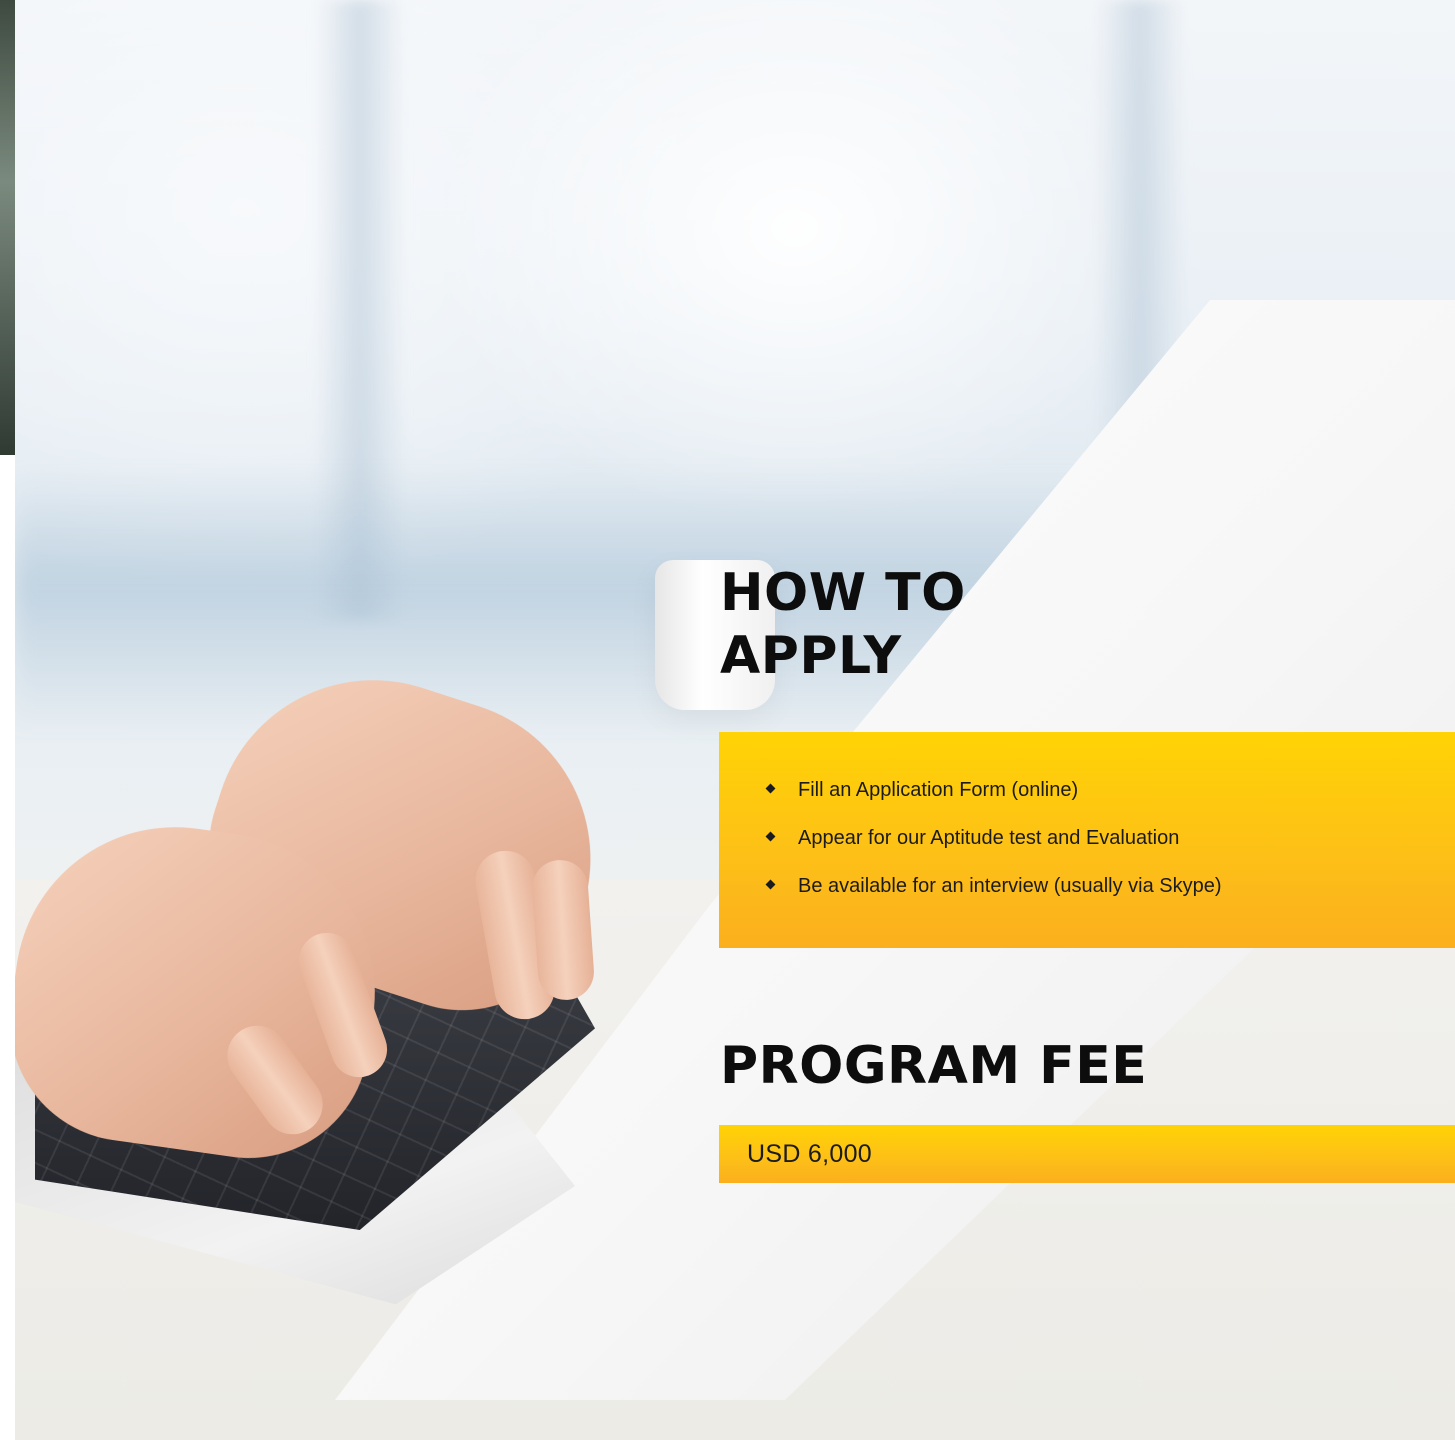  I want to click on finger, so click(563, 930).